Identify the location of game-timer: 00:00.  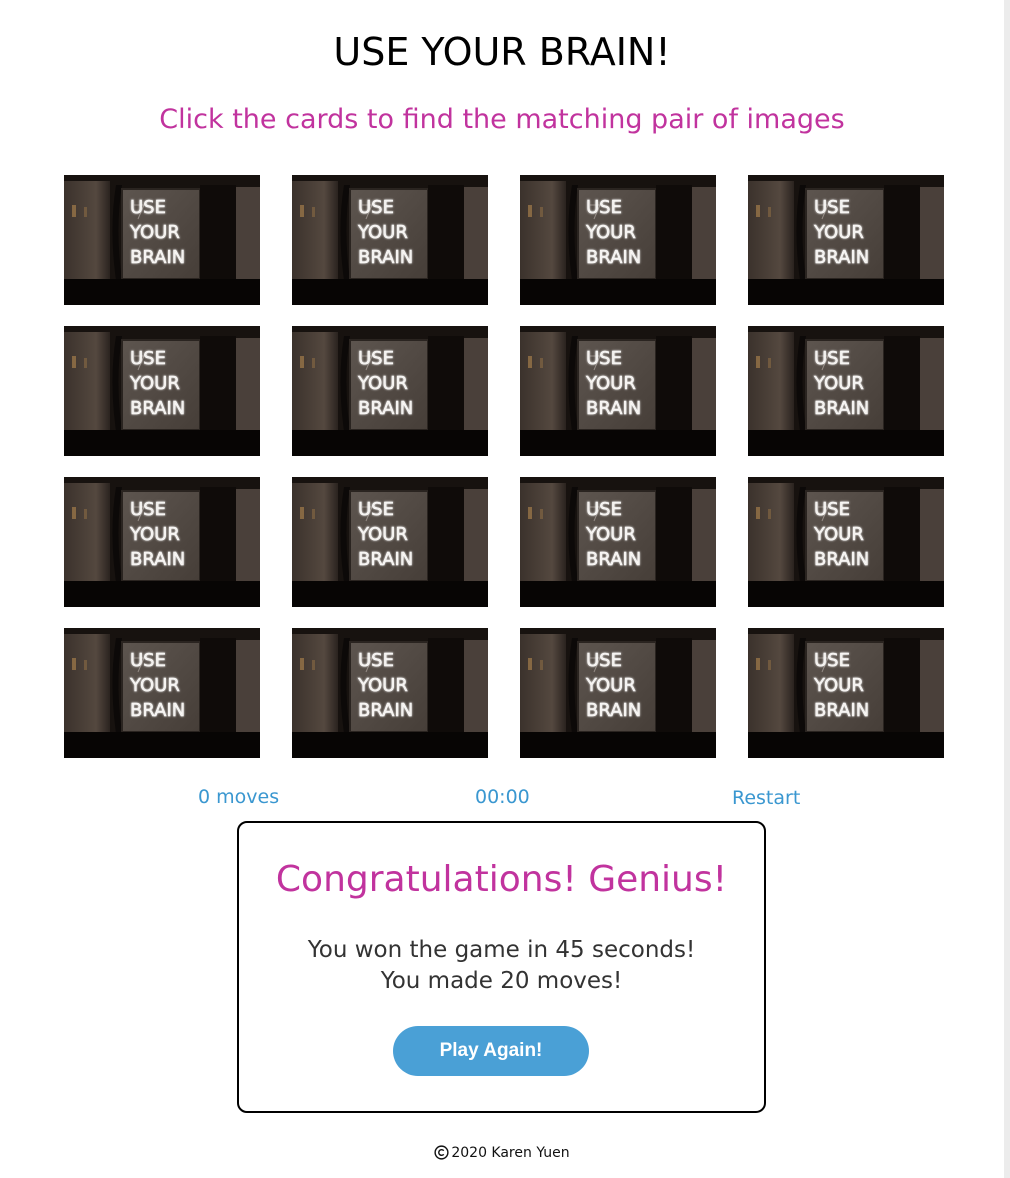
(502, 797).